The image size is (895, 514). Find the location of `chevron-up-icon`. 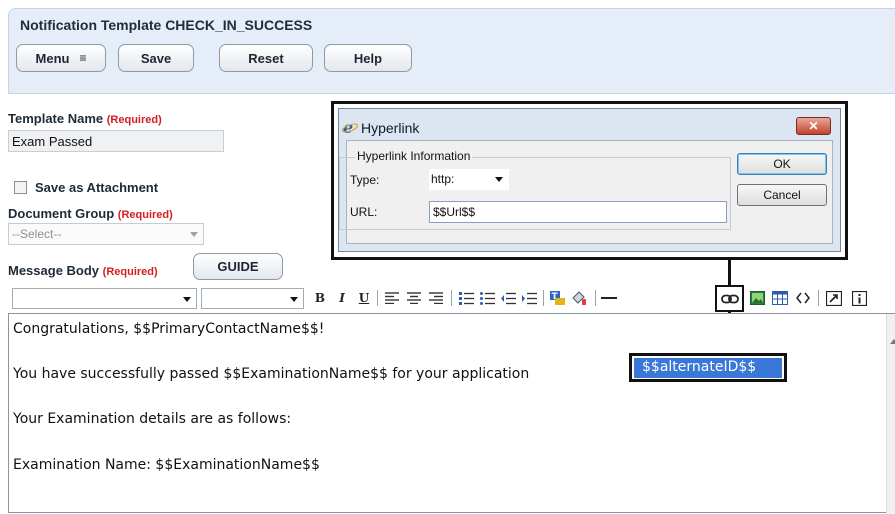

chevron-up-icon is located at coordinates (892, 341).